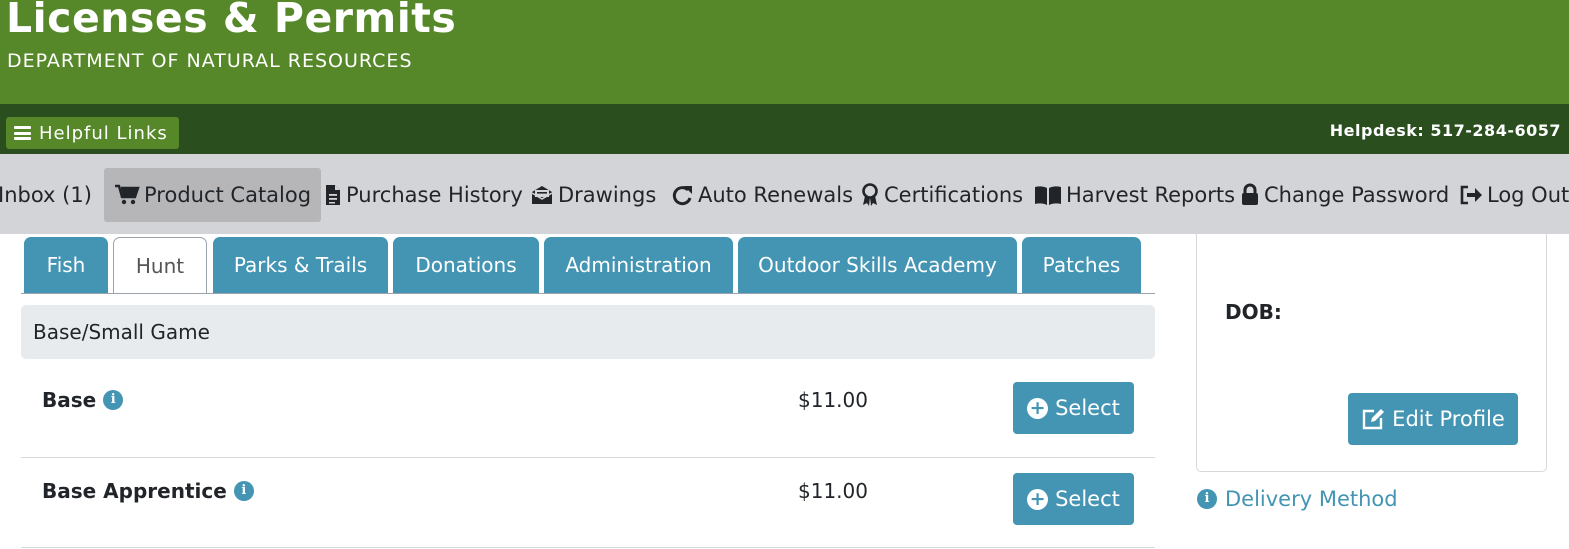  Describe the element at coordinates (434, 195) in the screenshot. I see `nav-purchase-history-label: Purchase History` at that location.